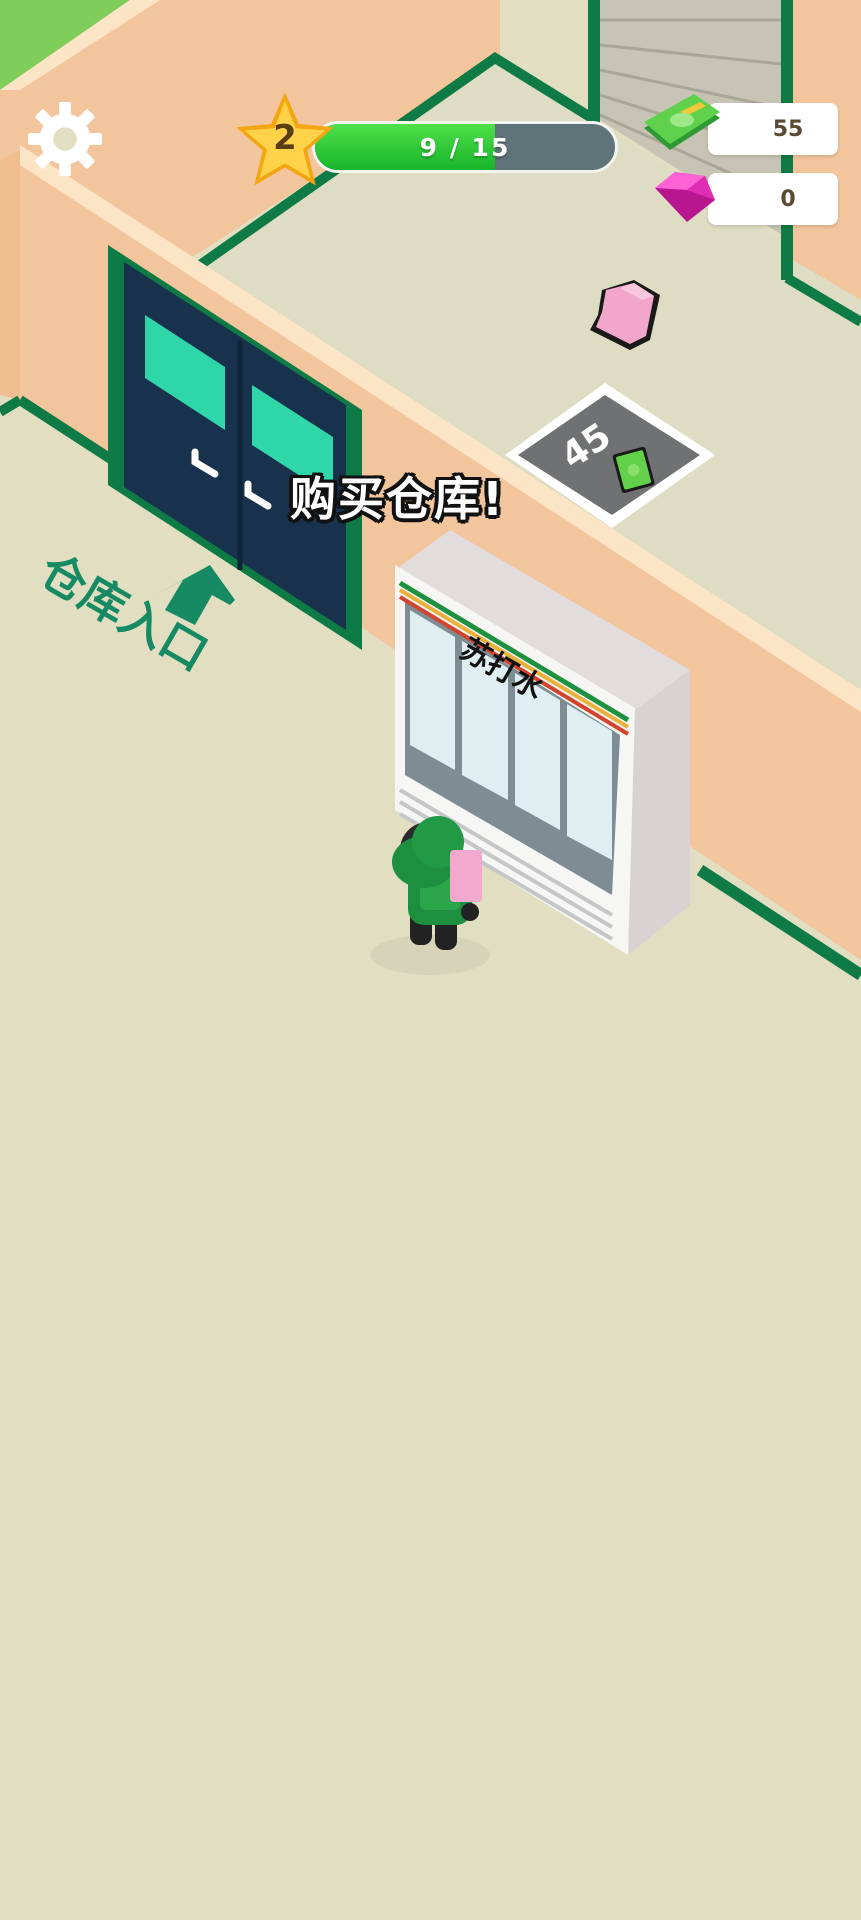 This screenshot has height=1920, width=861. What do you see at coordinates (685, 197) in the screenshot?
I see `gem-icon` at bounding box center [685, 197].